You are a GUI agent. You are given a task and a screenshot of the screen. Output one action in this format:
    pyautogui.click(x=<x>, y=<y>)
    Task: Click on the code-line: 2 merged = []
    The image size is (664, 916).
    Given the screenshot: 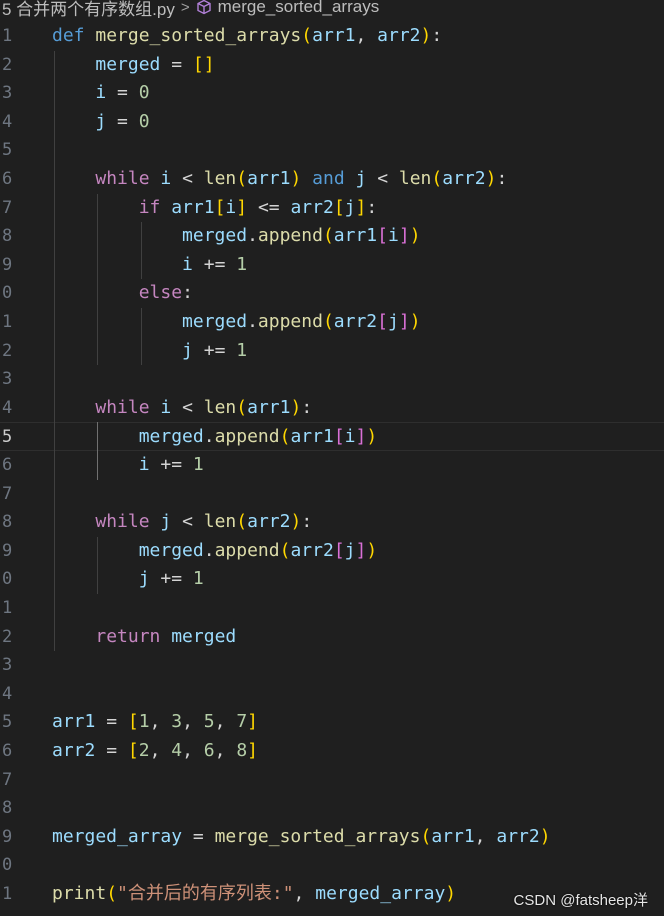 What is the action you would take?
    pyautogui.click(x=332, y=65)
    